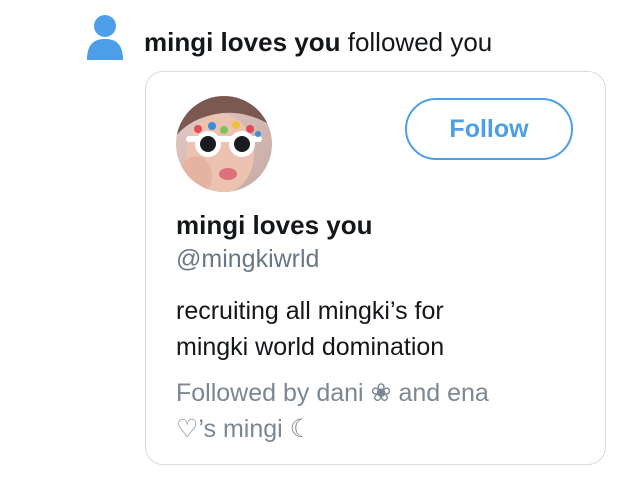 The width and height of the screenshot is (640, 488). I want to click on notification-text: mingi loves you followed you, so click(318, 42).